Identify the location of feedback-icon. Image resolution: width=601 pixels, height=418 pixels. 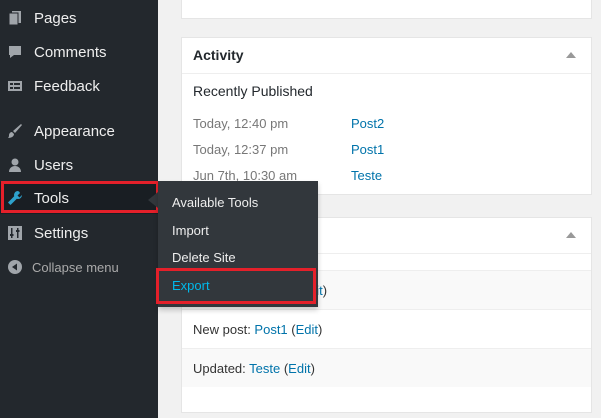
(15, 86).